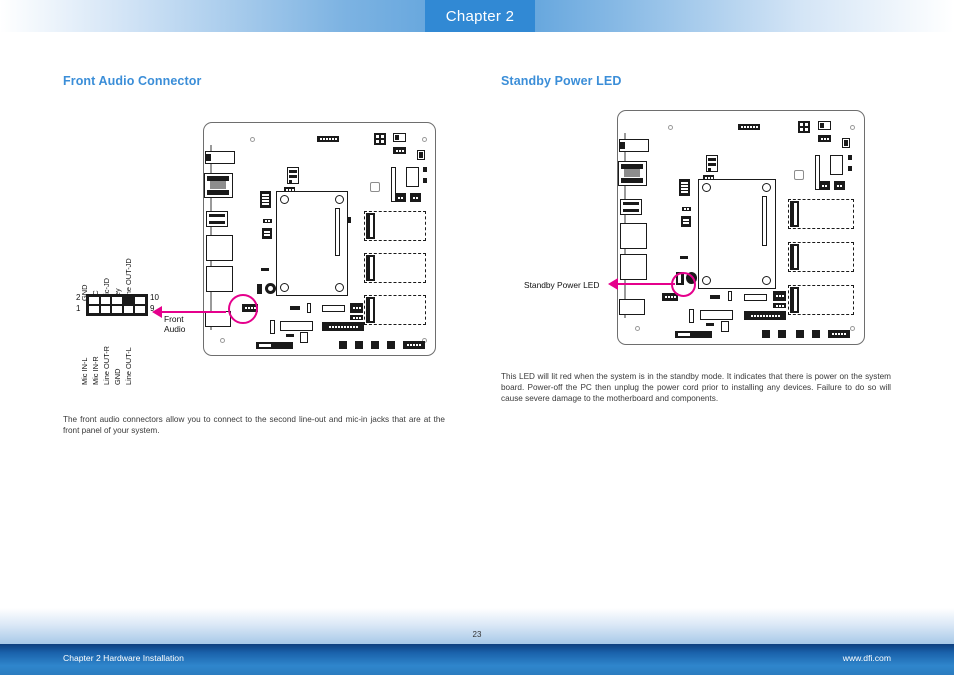 This screenshot has height=675, width=954. I want to click on component-square-a, so click(799, 175).